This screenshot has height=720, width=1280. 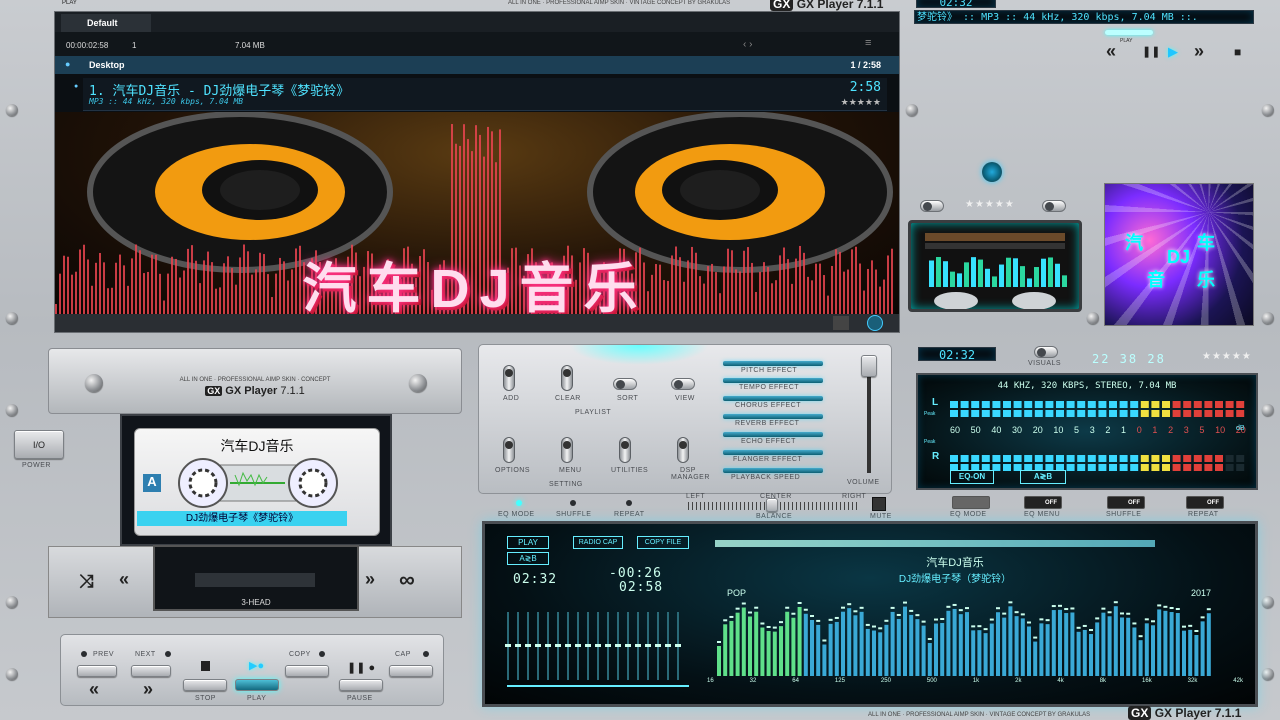 What do you see at coordinates (509, 378) in the screenshot?
I see `switch-add` at bounding box center [509, 378].